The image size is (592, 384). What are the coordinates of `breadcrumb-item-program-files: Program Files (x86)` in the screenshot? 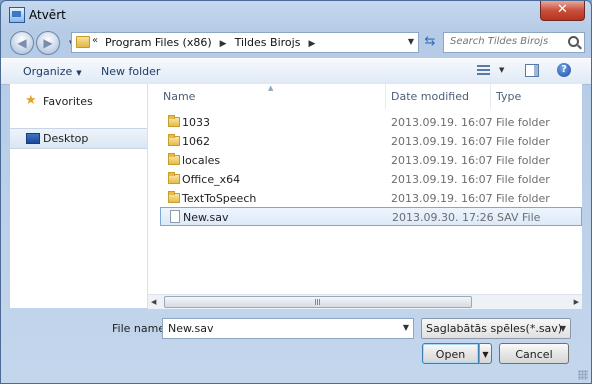 It's located at (158, 42).